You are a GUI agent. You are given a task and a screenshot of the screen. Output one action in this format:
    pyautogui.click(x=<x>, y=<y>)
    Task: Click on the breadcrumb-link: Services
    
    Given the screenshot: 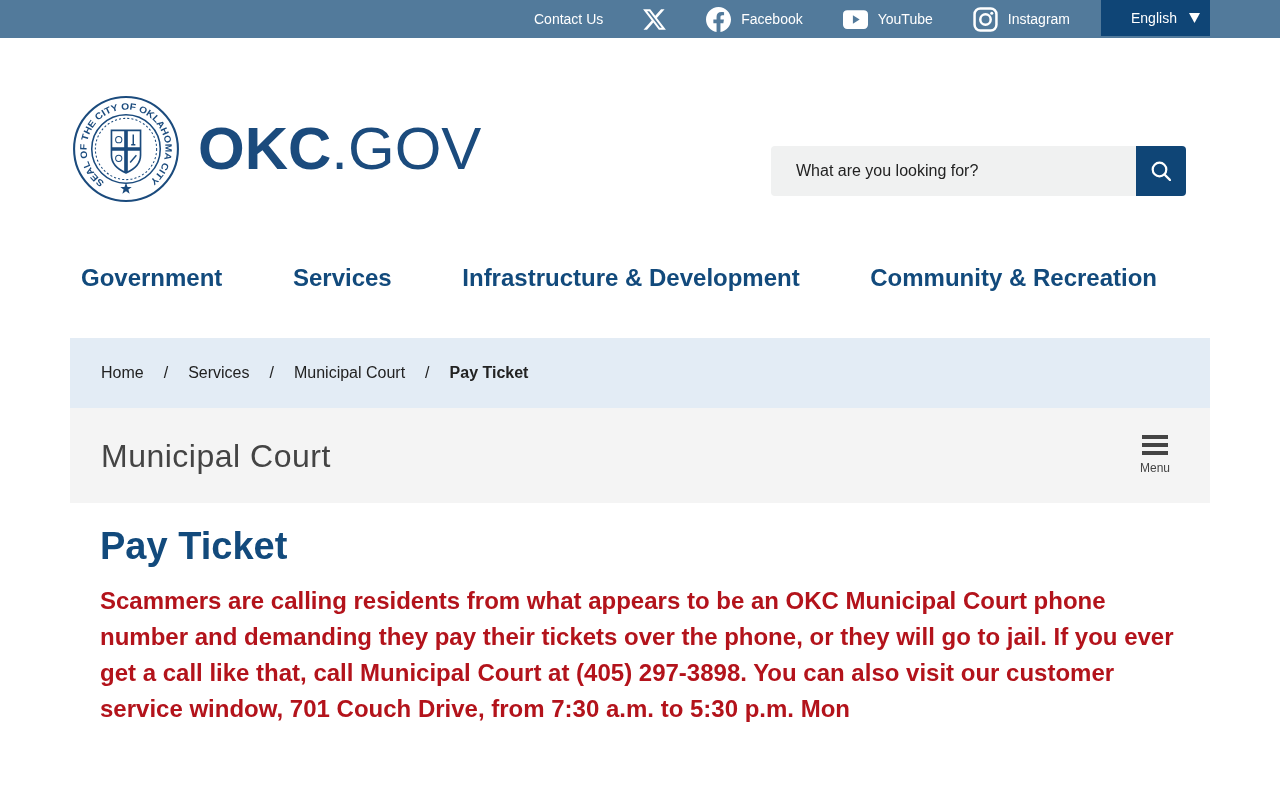 What is the action you would take?
    pyautogui.click(x=219, y=373)
    